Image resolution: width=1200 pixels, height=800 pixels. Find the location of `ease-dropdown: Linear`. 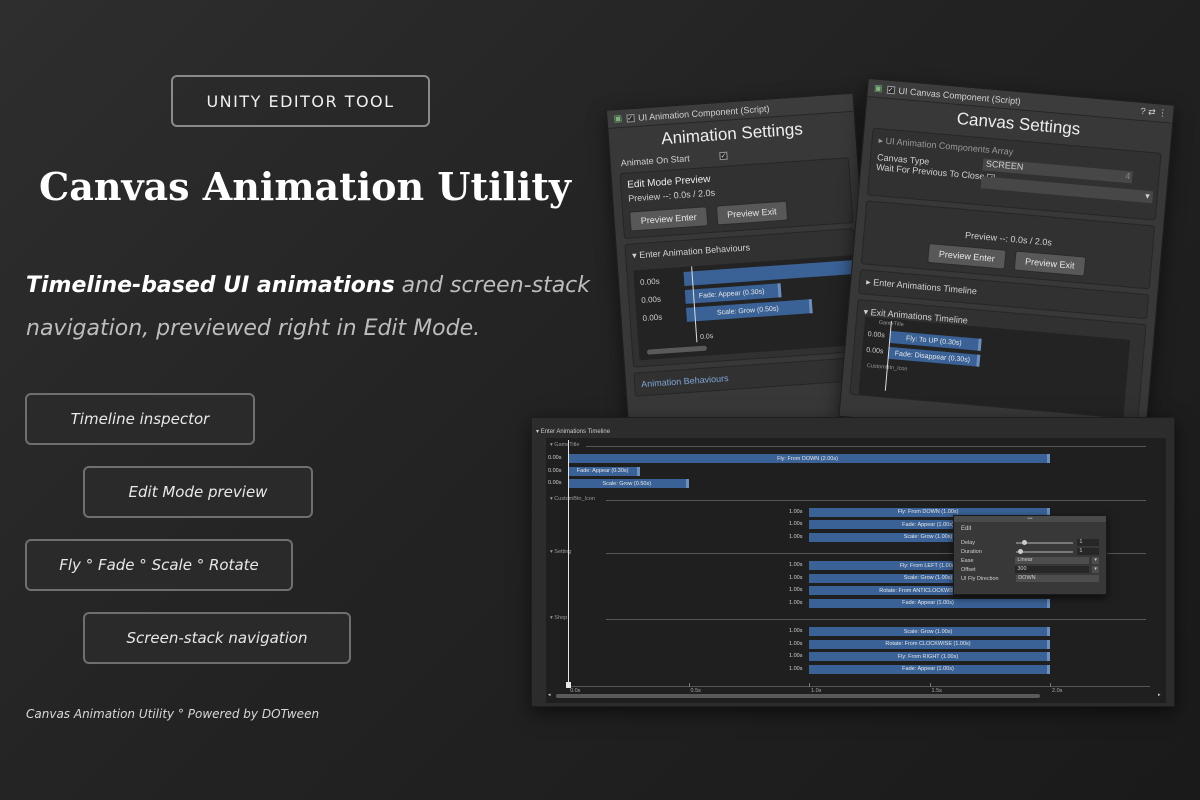

ease-dropdown: Linear is located at coordinates (1052, 560).